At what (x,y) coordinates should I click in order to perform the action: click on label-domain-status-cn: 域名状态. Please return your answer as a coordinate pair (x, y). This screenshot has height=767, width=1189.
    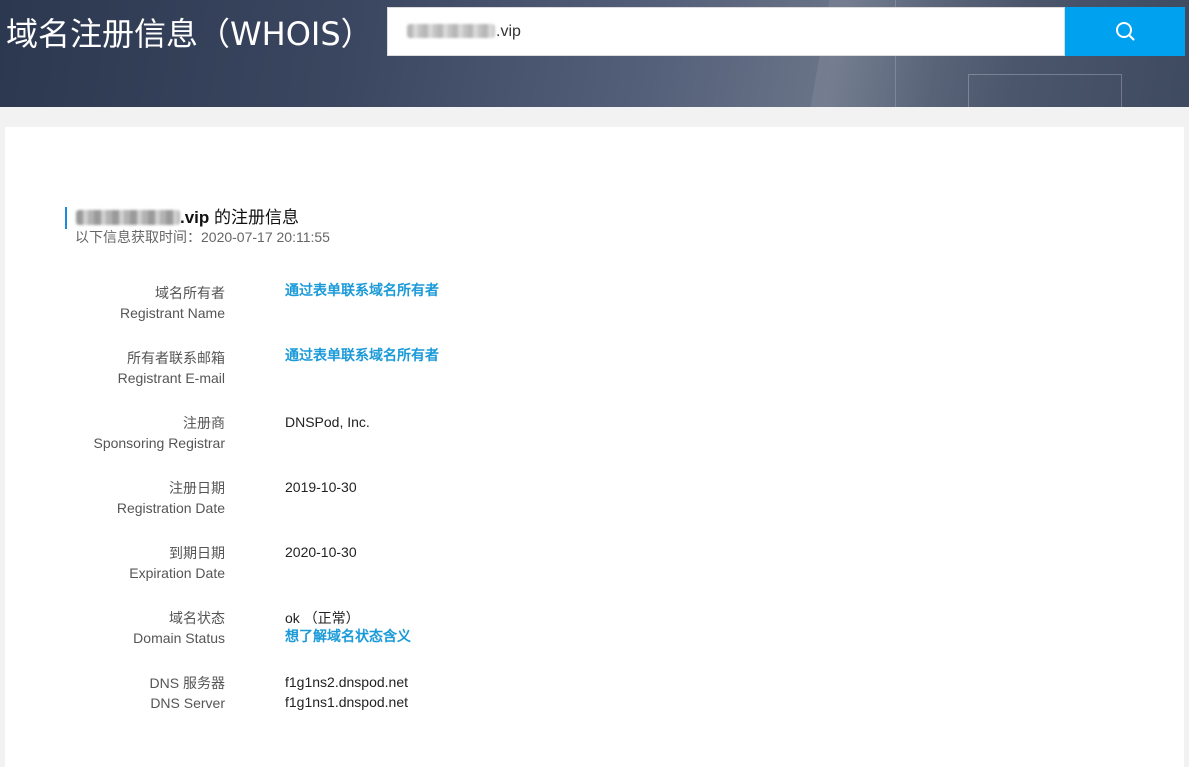
    Looking at the image, I should click on (197, 618).